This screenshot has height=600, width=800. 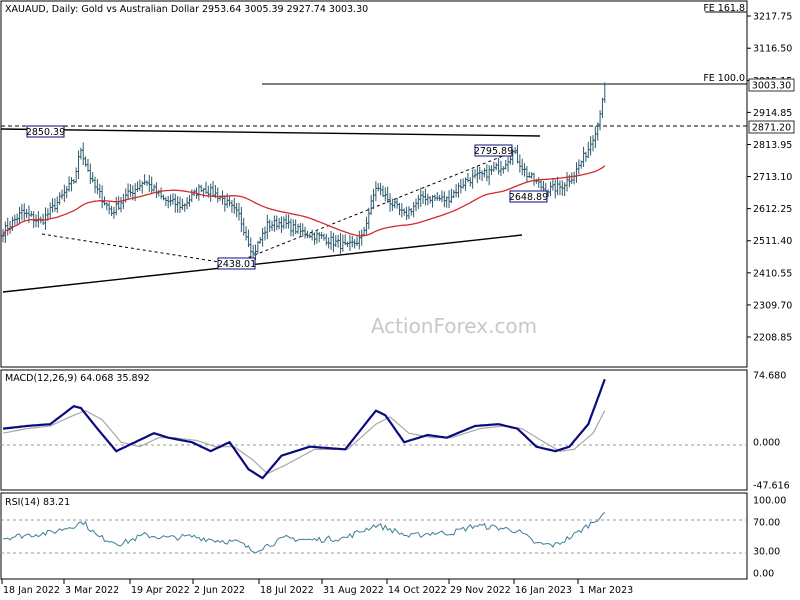 I want to click on annotation-2850: 2850.39, so click(x=45, y=131).